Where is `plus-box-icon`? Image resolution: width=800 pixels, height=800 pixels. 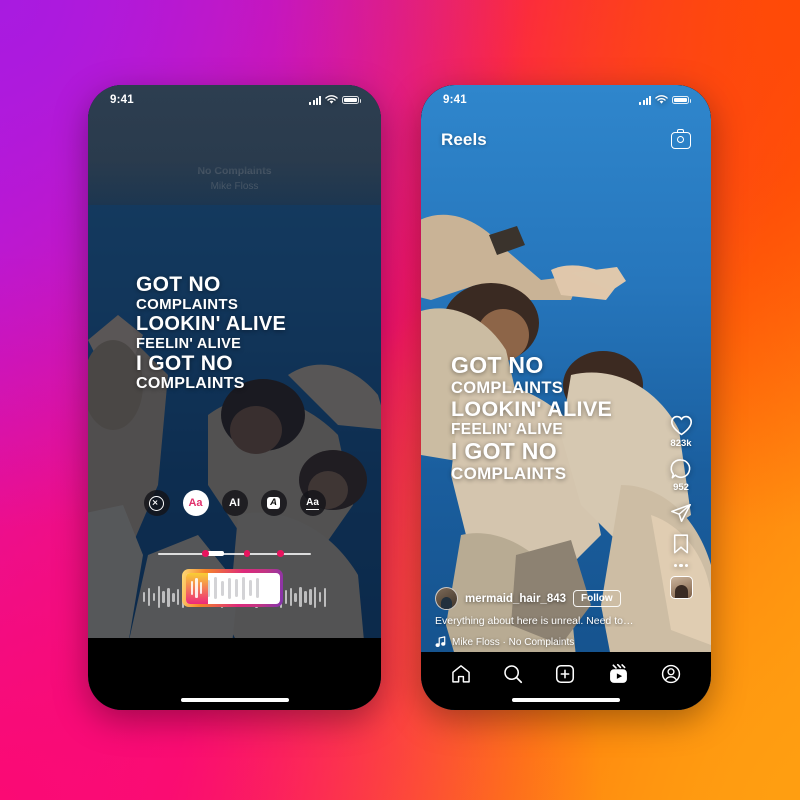 plus-box-icon is located at coordinates (565, 674).